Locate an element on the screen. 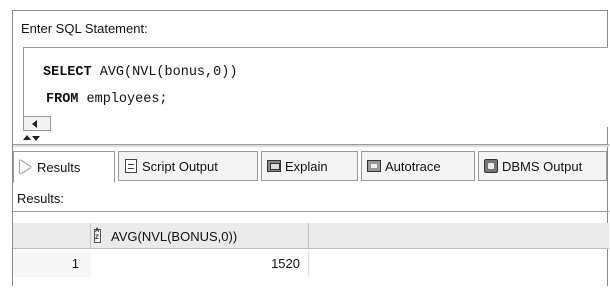 The width and height of the screenshot is (610, 288). arrow-left-icon is located at coordinates (34, 124).